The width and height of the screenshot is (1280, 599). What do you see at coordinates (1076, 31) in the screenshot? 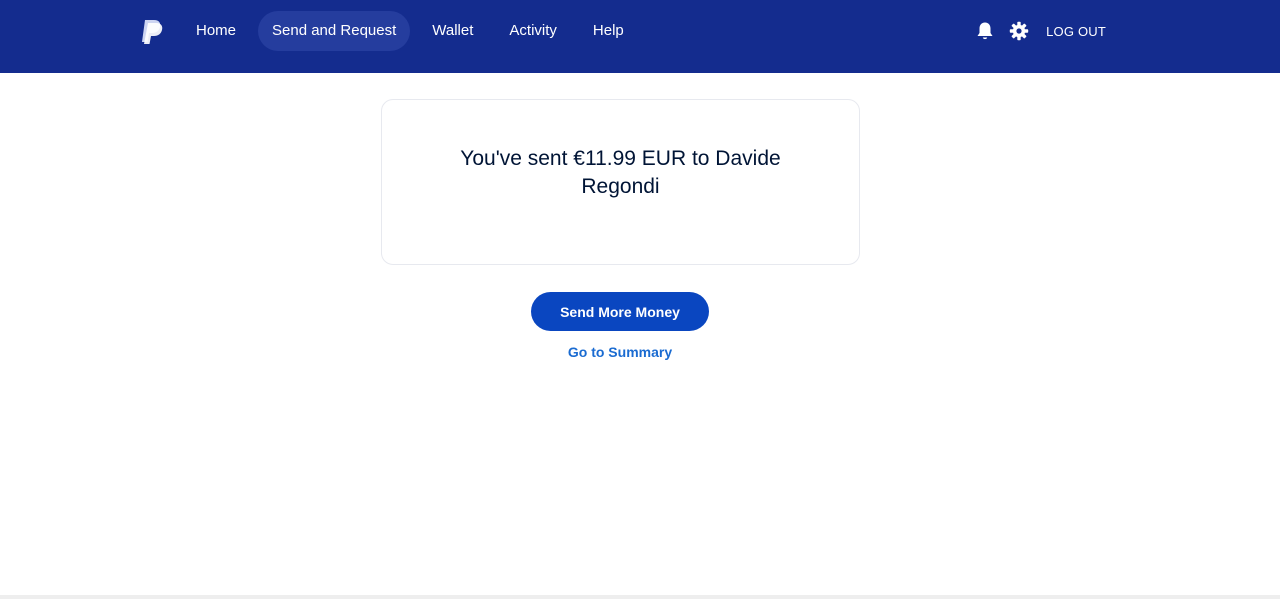
I see `logout-link: LOG OUT` at bounding box center [1076, 31].